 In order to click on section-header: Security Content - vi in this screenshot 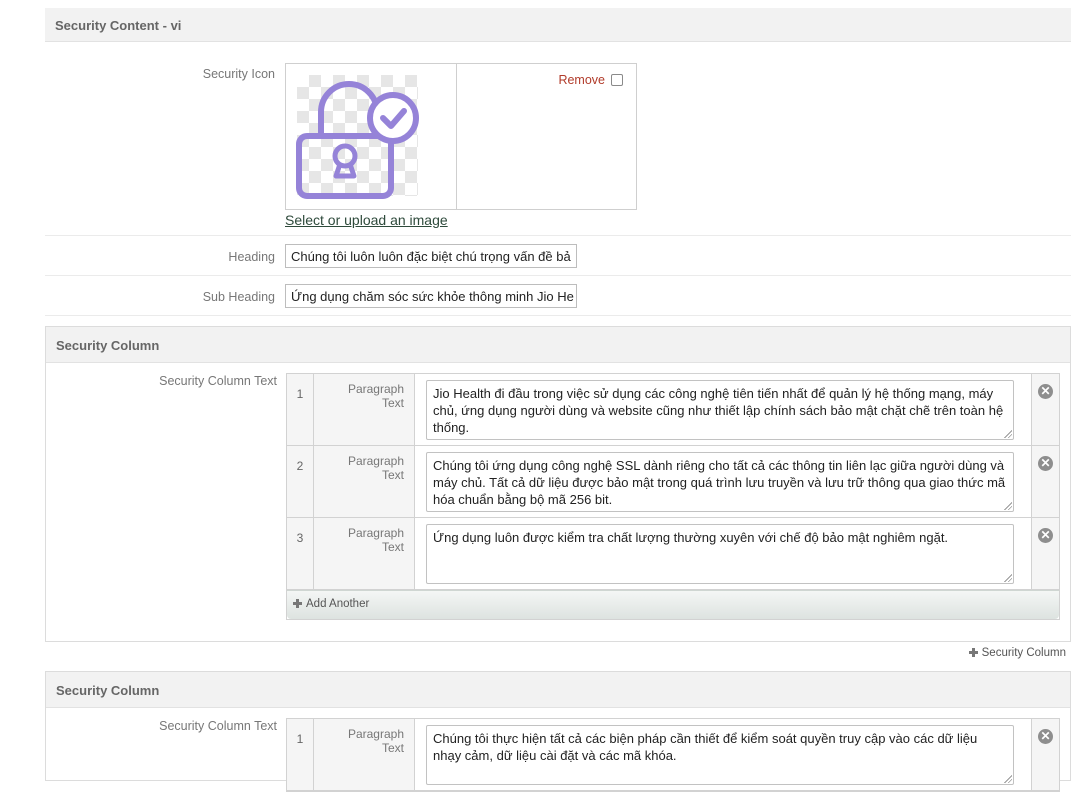, I will do `click(558, 25)`.